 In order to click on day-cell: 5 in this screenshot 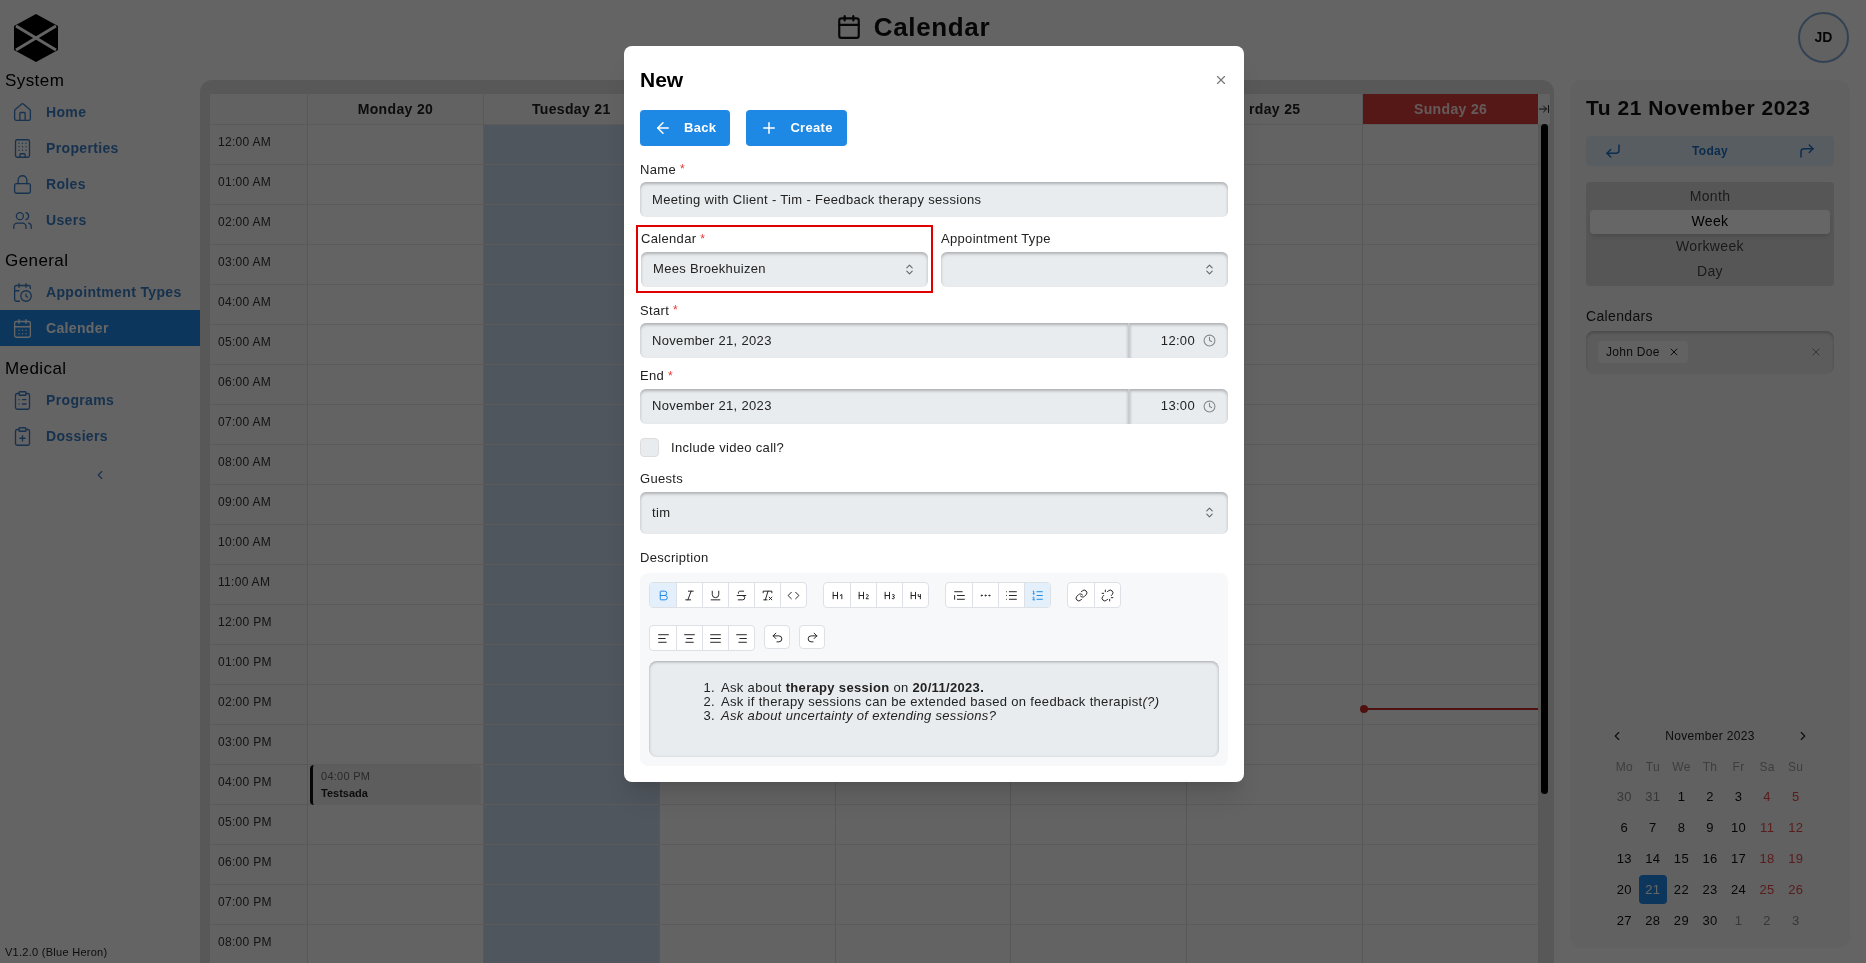, I will do `click(1795, 796)`.